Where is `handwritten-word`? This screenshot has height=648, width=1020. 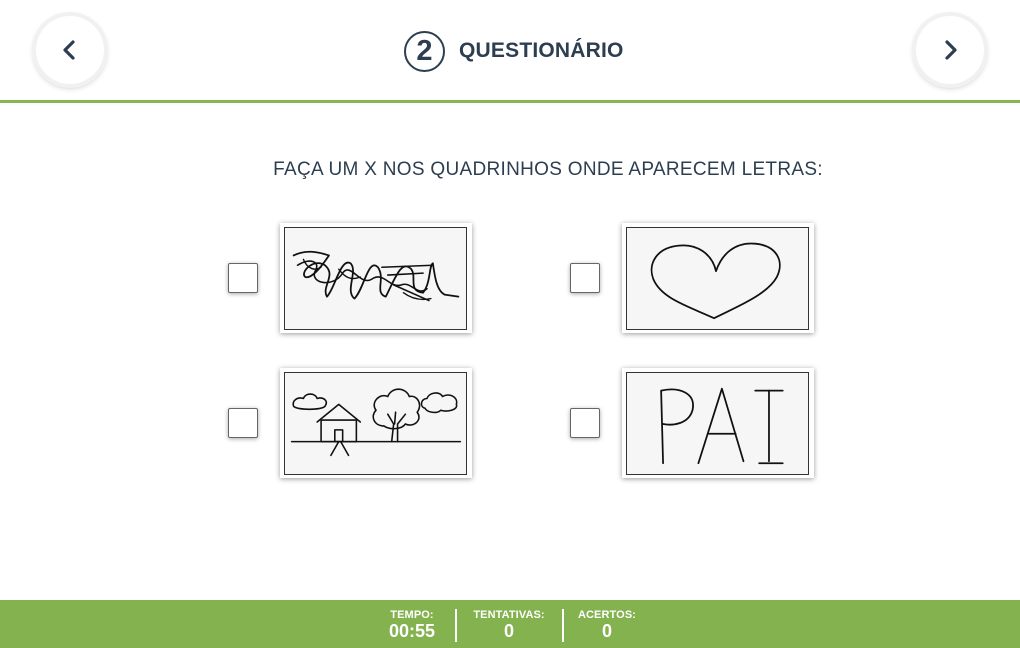 handwritten-word is located at coordinates (722, 426).